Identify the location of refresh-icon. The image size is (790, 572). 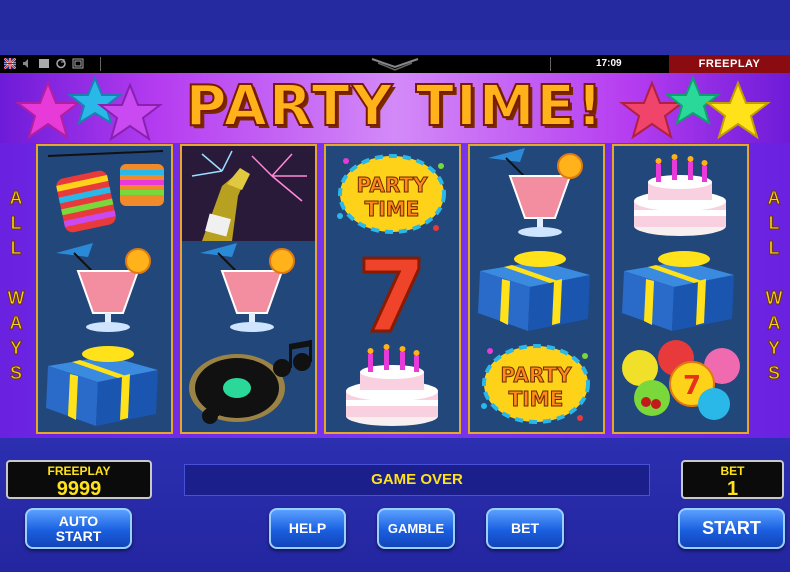
(61, 63).